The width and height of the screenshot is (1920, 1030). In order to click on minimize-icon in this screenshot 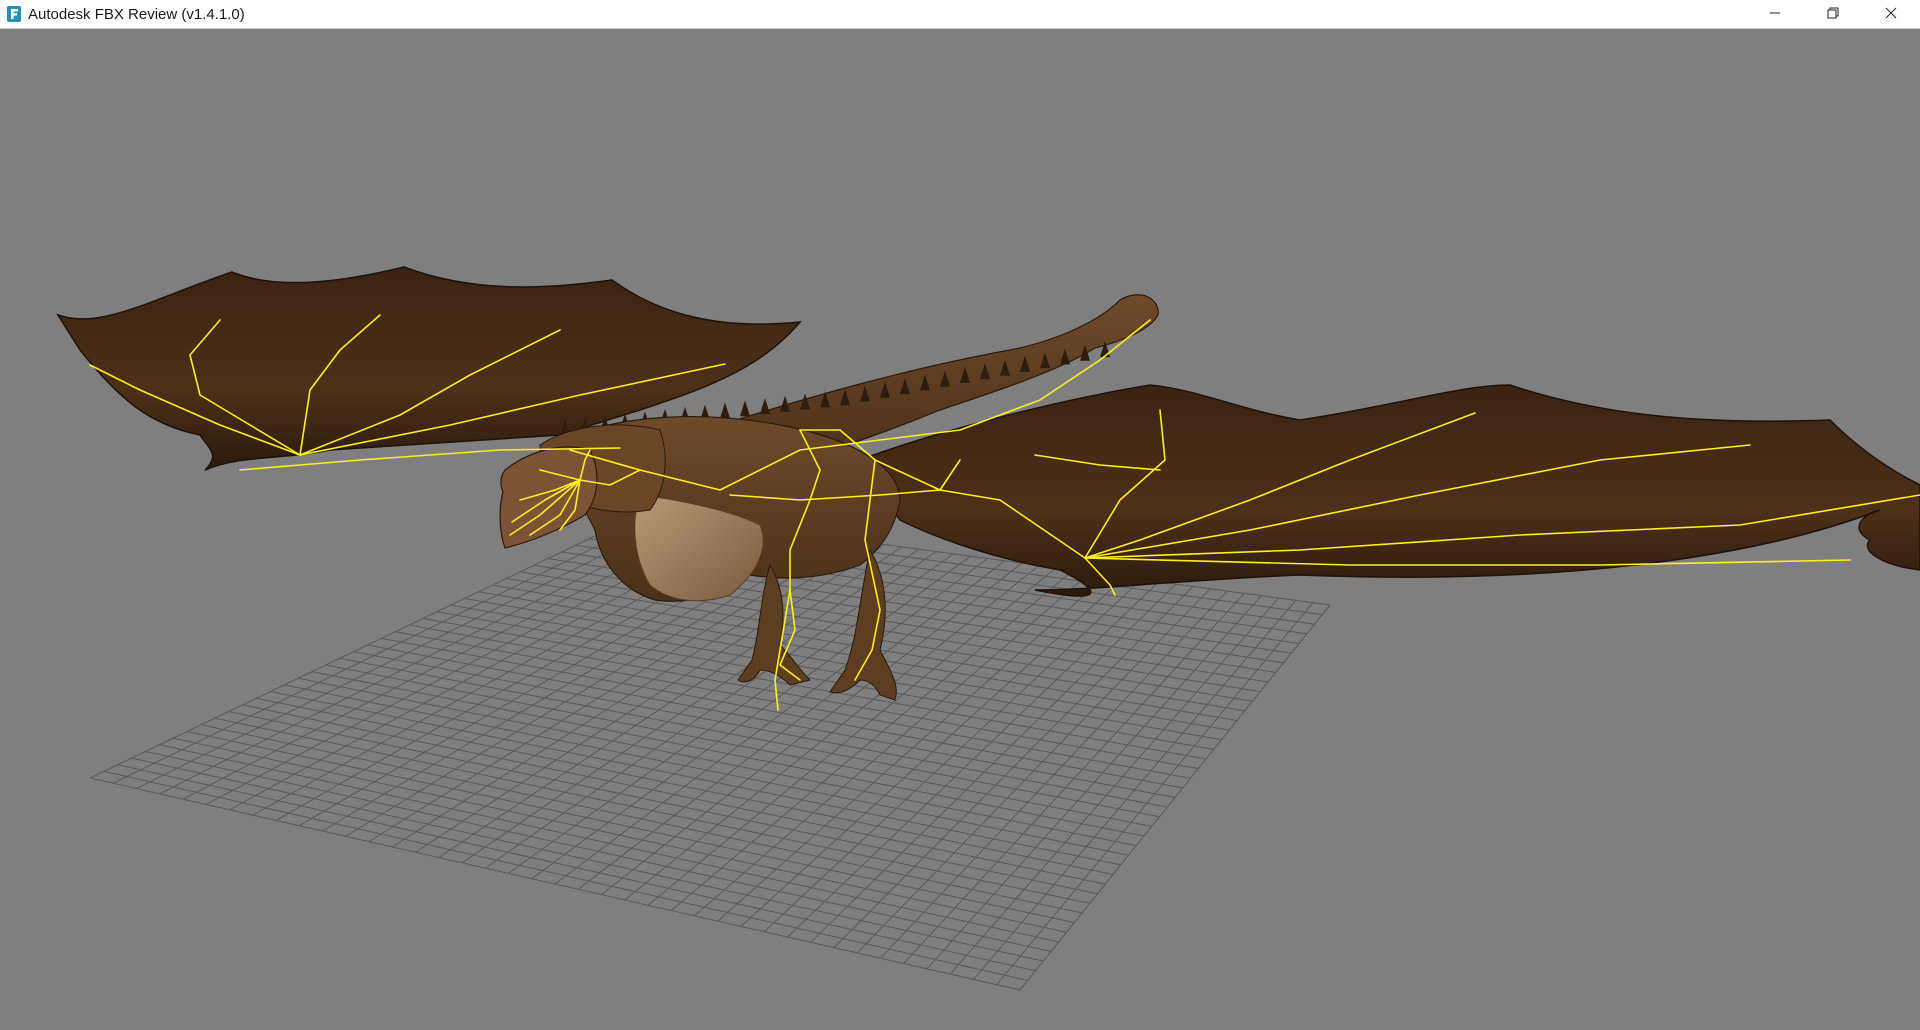, I will do `click(1775, 15)`.